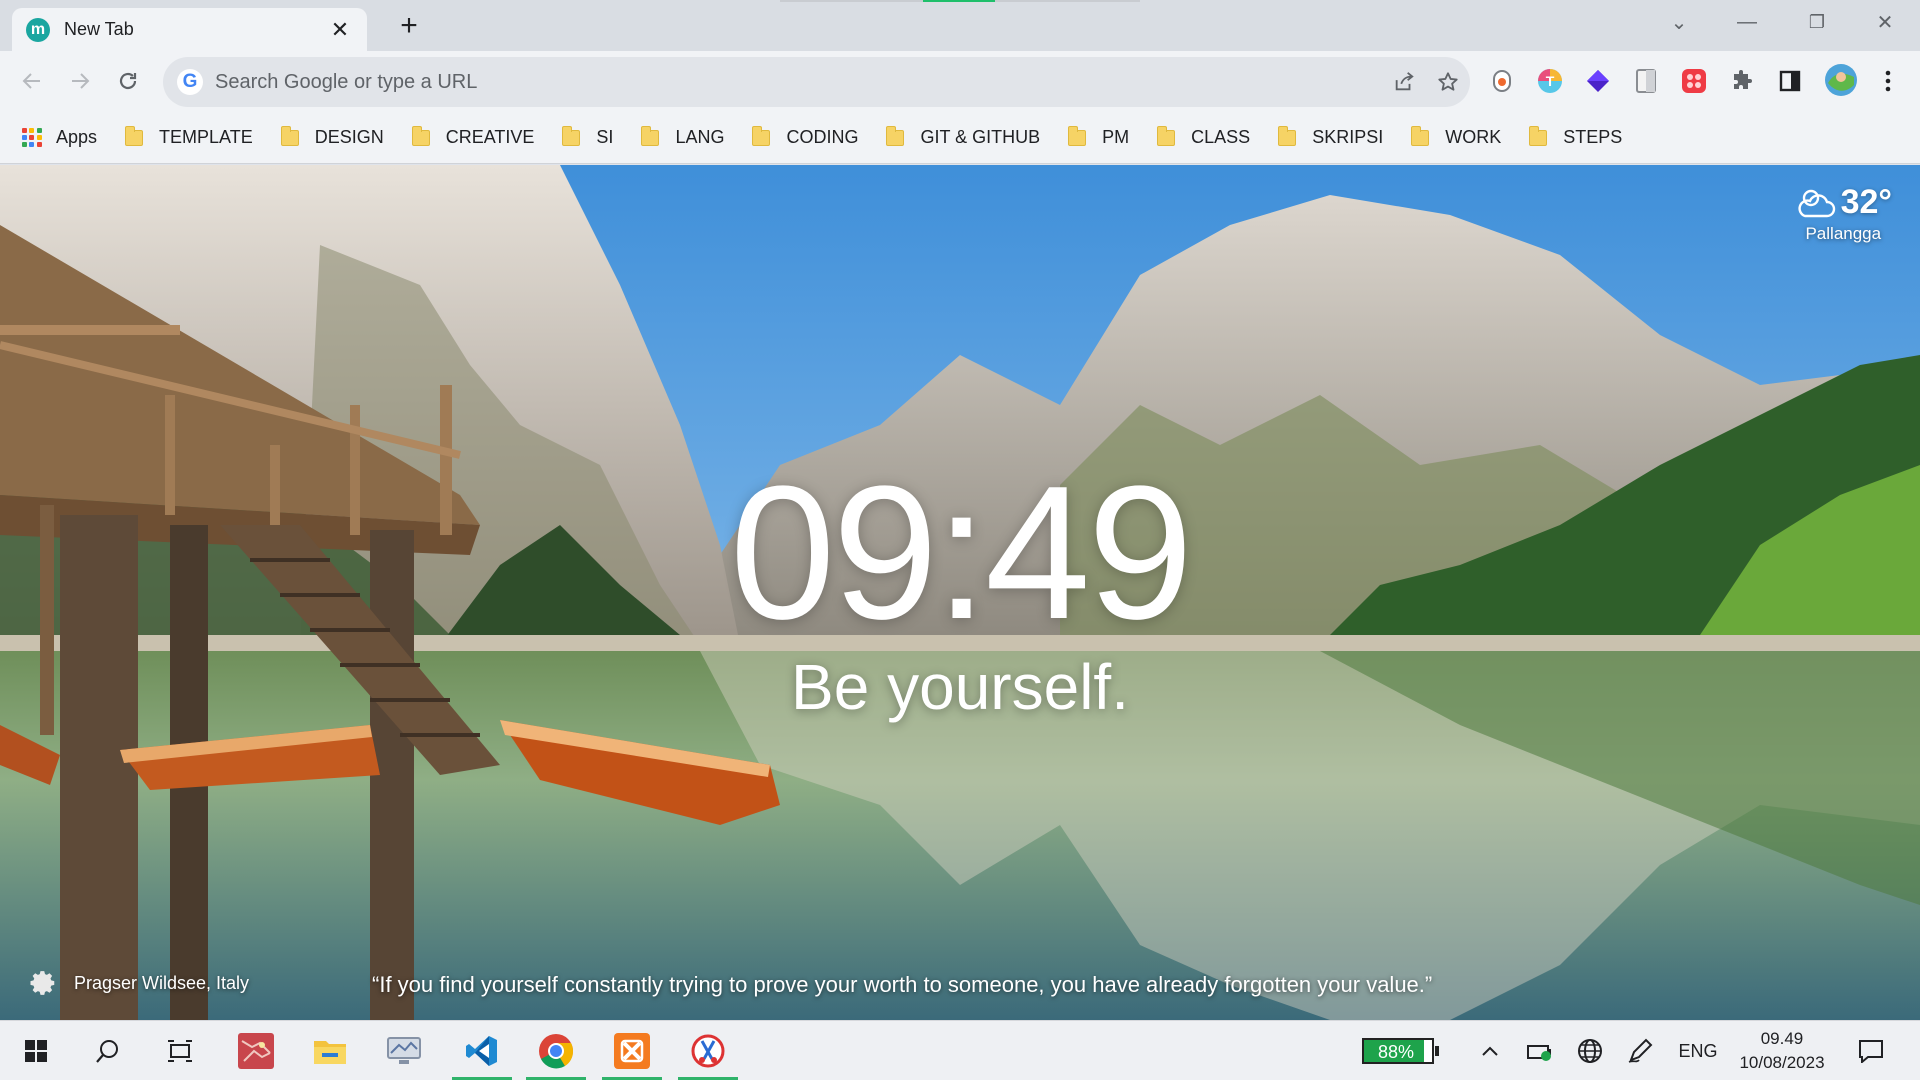  I want to click on minimize-button: —, so click(1747, 22).